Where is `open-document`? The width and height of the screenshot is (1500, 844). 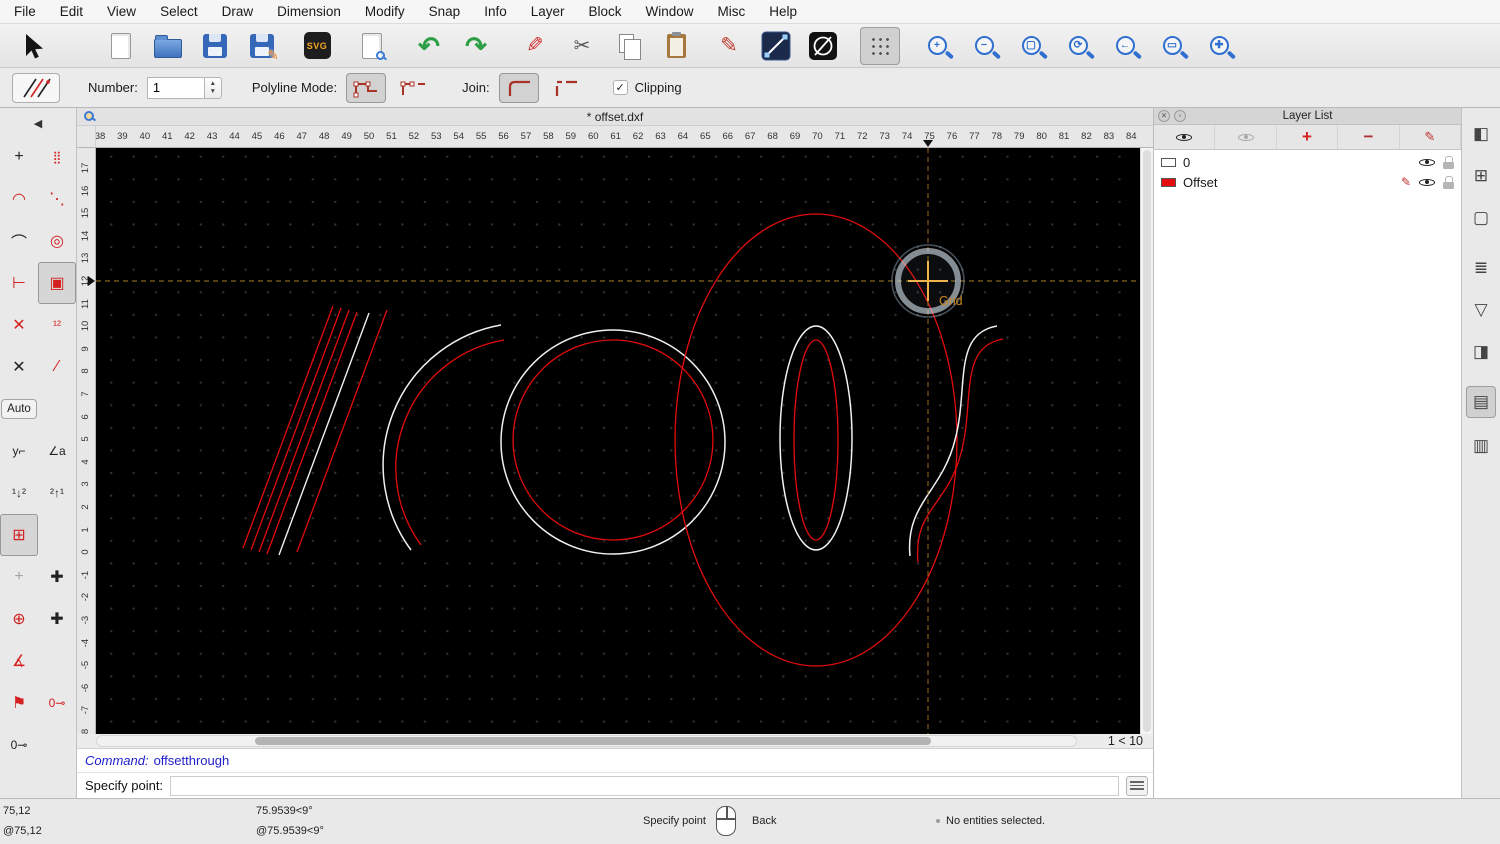 open-document is located at coordinates (168, 46).